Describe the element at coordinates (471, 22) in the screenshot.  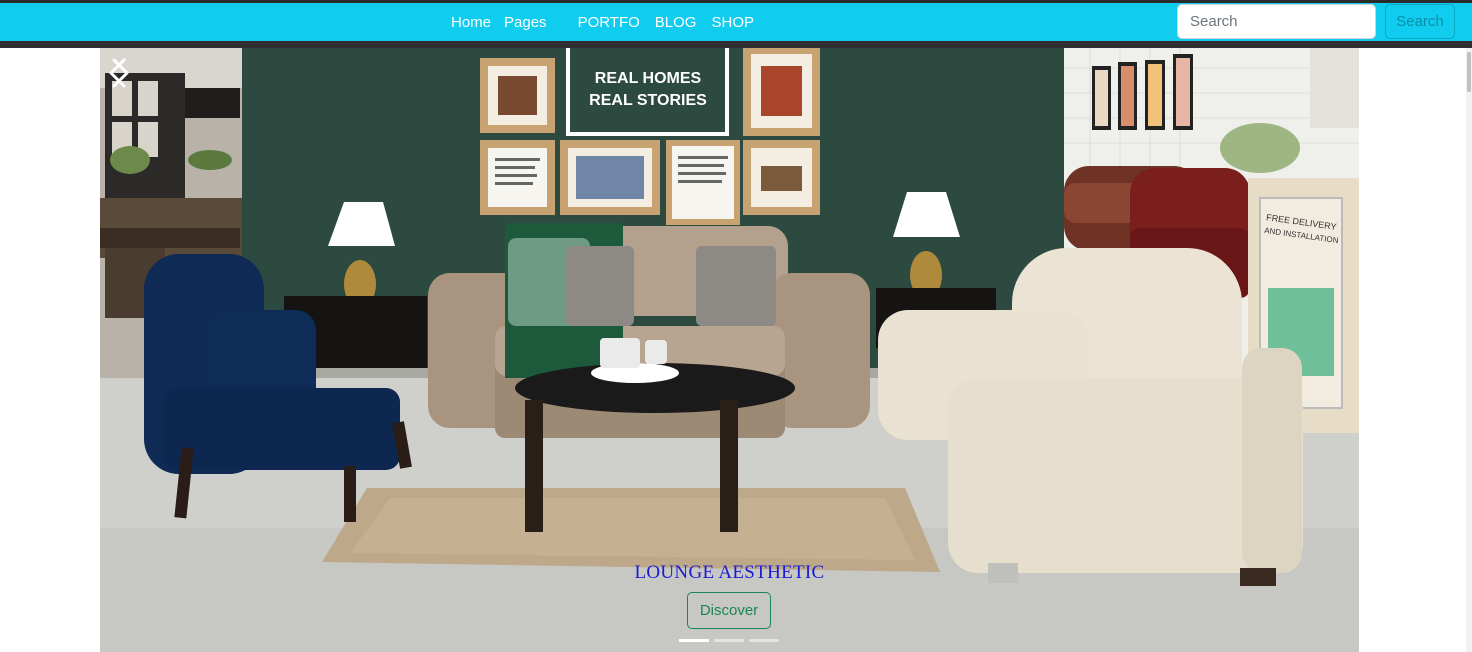
I see `nav-home-link: Home` at that location.